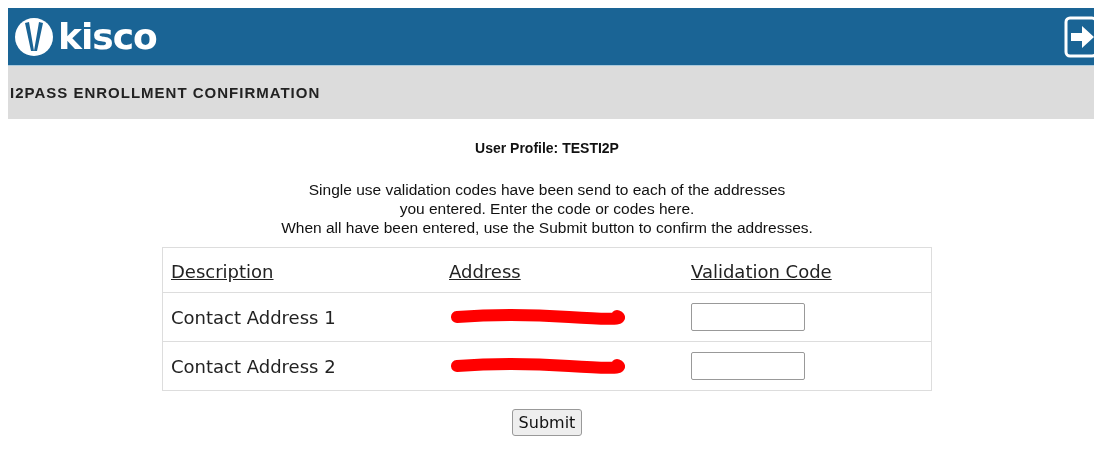  What do you see at coordinates (253, 317) in the screenshot?
I see `description-cell: Contact Address 1` at bounding box center [253, 317].